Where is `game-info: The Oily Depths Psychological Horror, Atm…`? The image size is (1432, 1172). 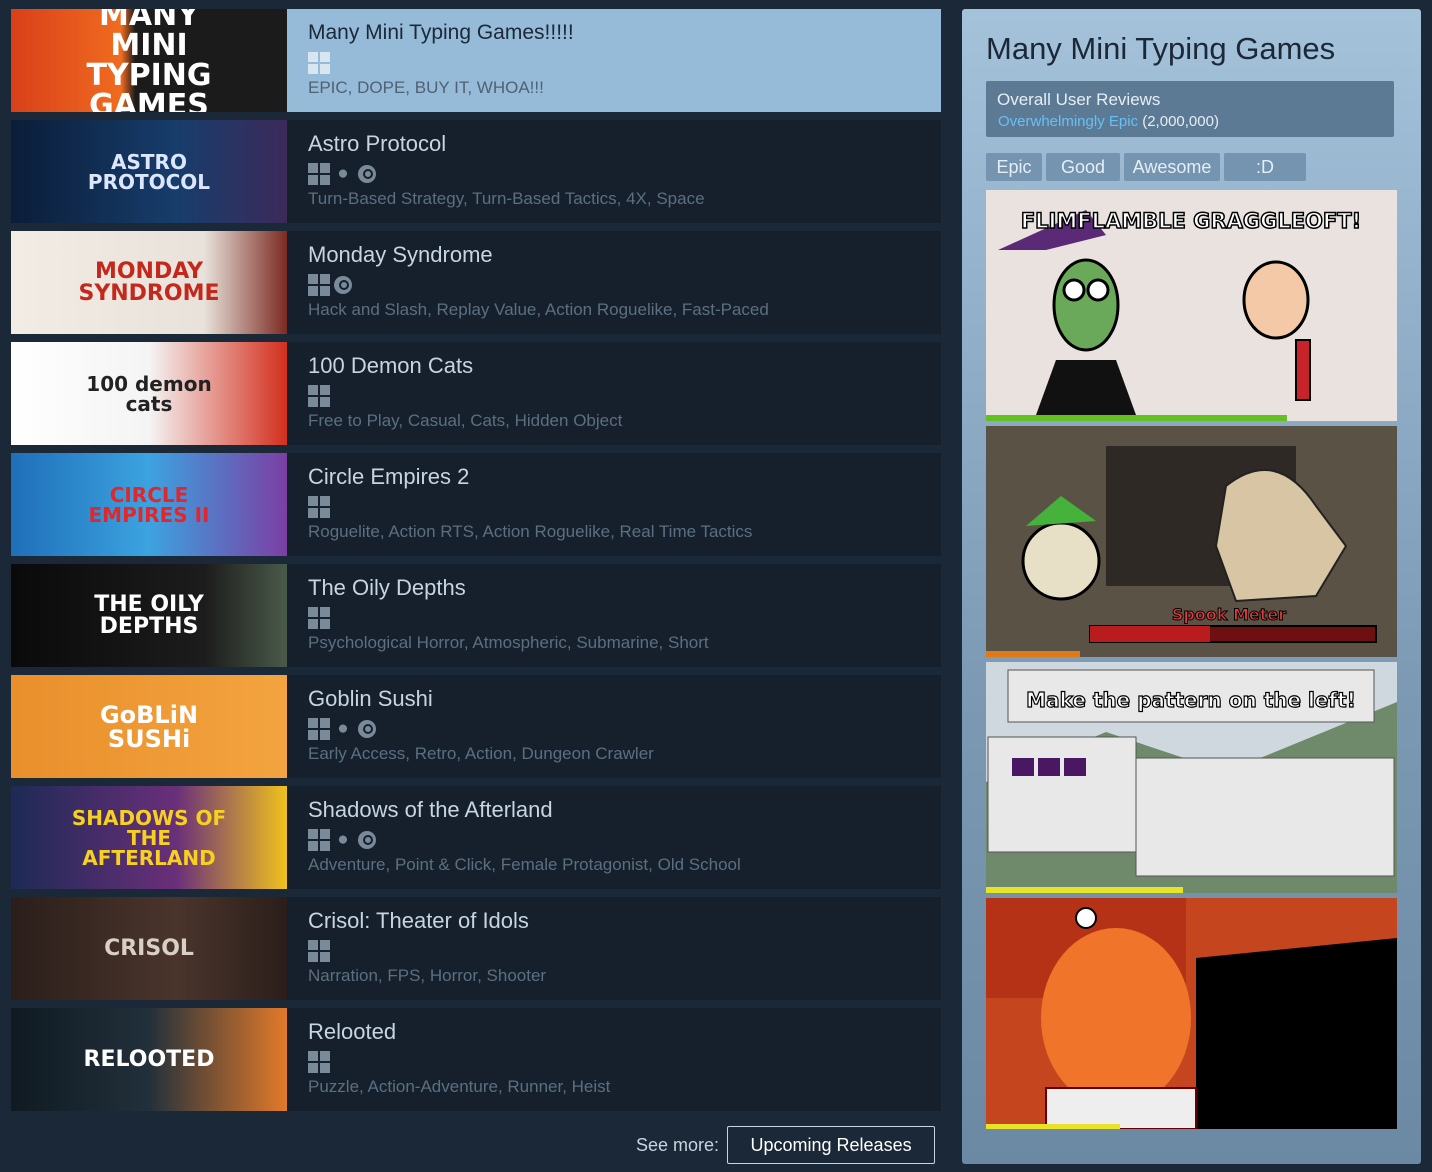
game-info: The Oily Depths Psychological Horror, Atm… is located at coordinates (614, 615).